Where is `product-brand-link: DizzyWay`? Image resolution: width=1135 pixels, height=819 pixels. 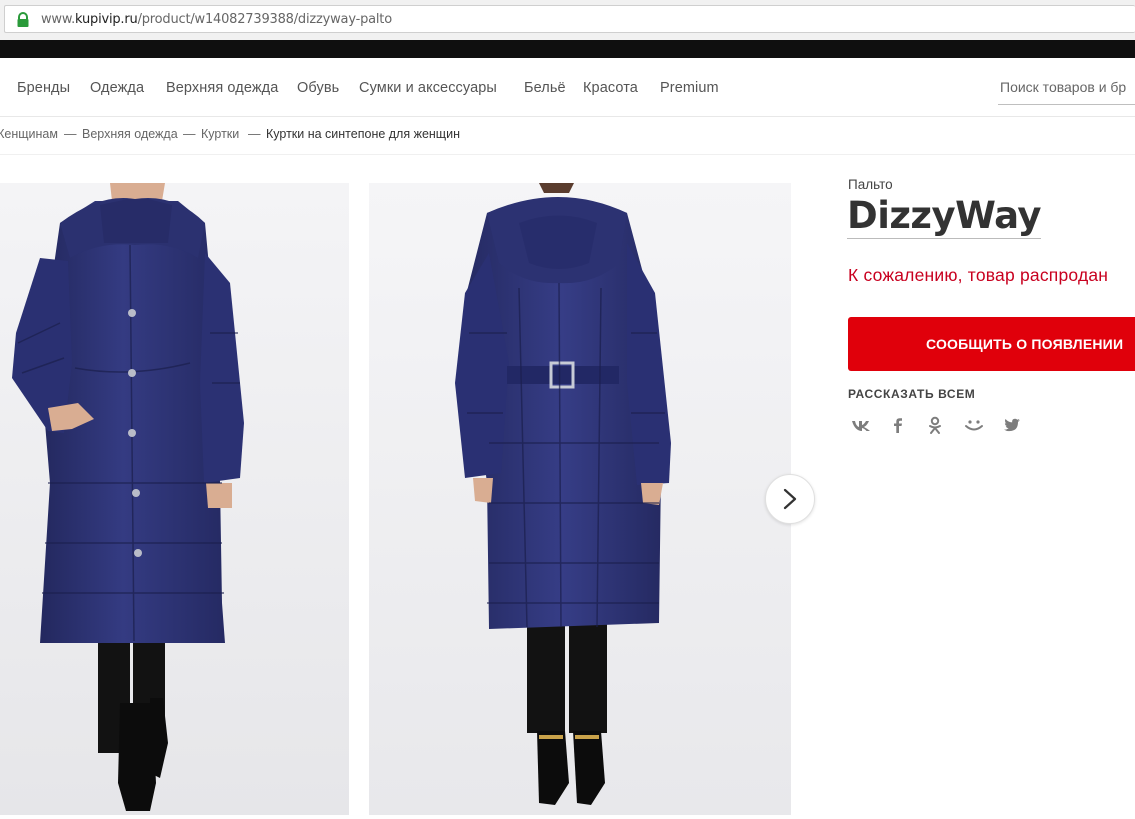 product-brand-link: DizzyWay is located at coordinates (944, 216).